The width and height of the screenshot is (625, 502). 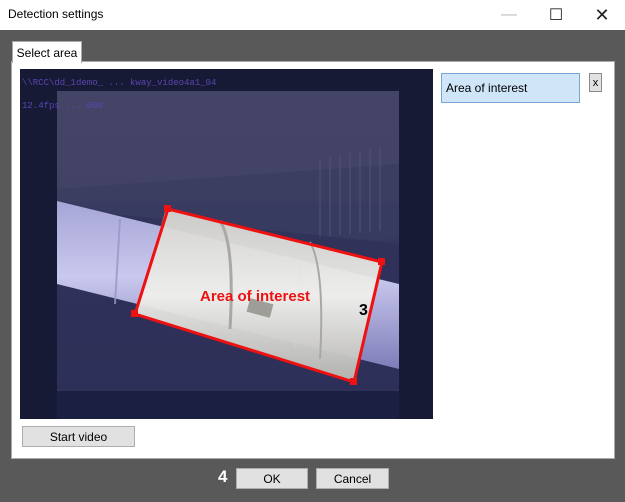 I want to click on remove-area-button: x, so click(x=595, y=82).